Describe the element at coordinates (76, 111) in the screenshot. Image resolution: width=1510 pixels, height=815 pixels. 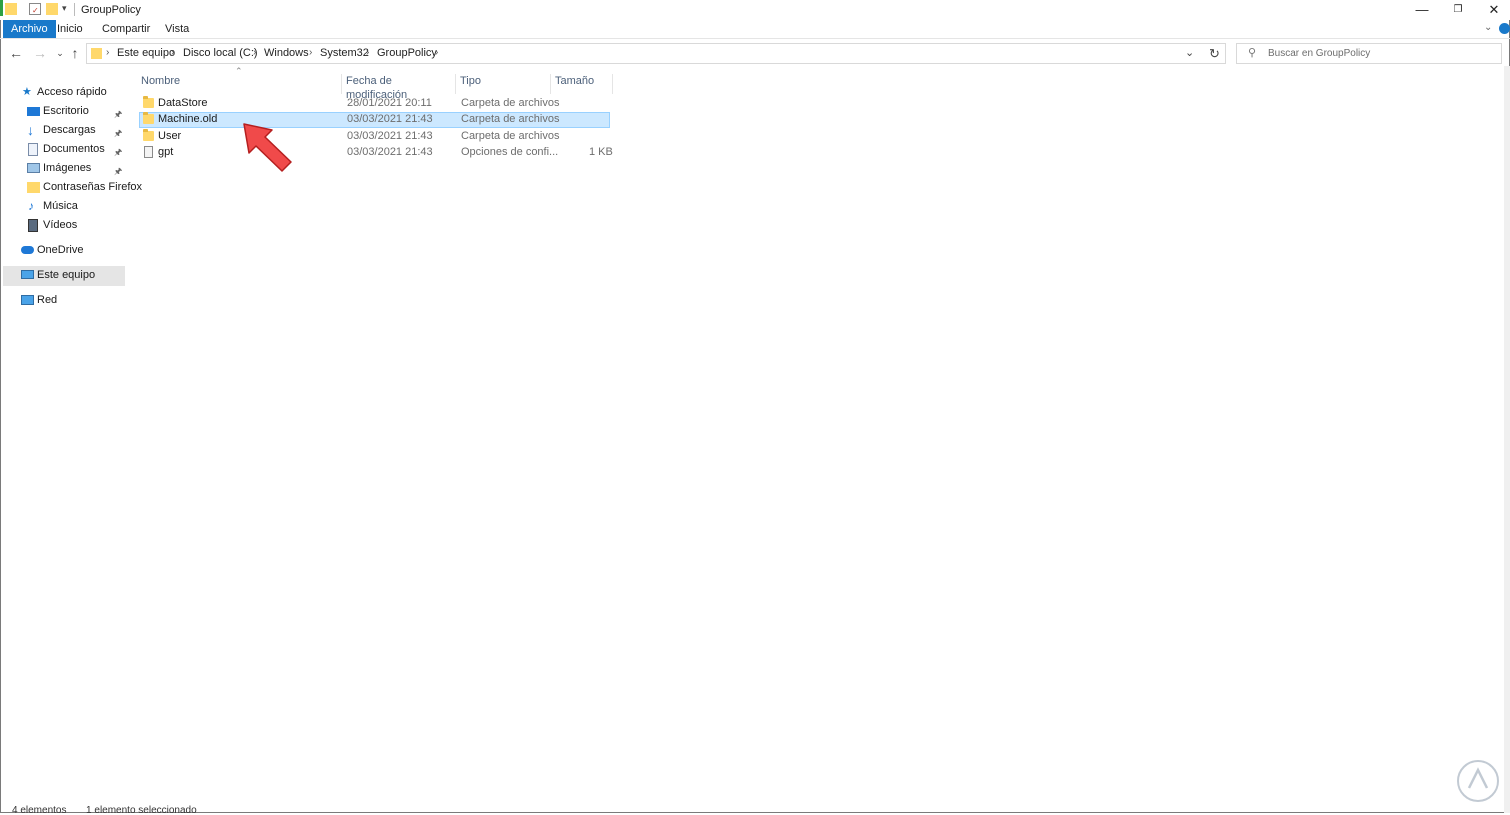
I see `sidebar-item-escritorio: Escritorio` at that location.